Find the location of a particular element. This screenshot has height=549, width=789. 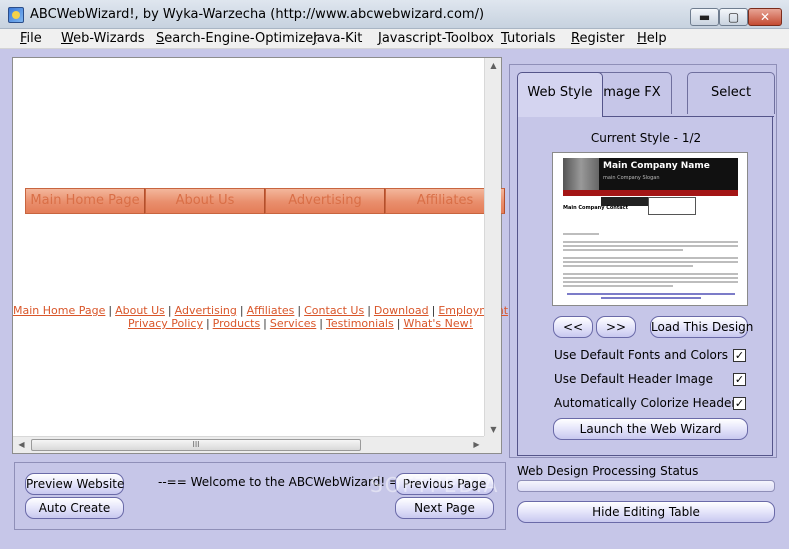

thumbnail-body-text is located at coordinates (650, 261).